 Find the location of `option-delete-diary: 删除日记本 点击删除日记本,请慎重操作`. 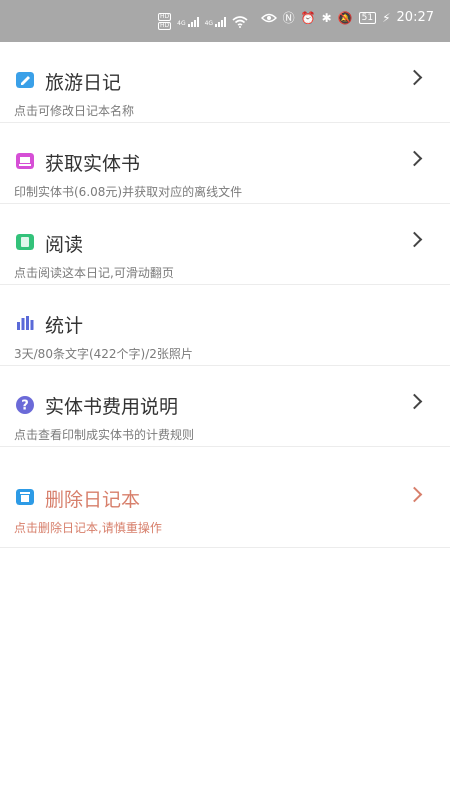

option-delete-diary: 删除日记本 点击删除日记本,请慎重操作 is located at coordinates (225, 497).